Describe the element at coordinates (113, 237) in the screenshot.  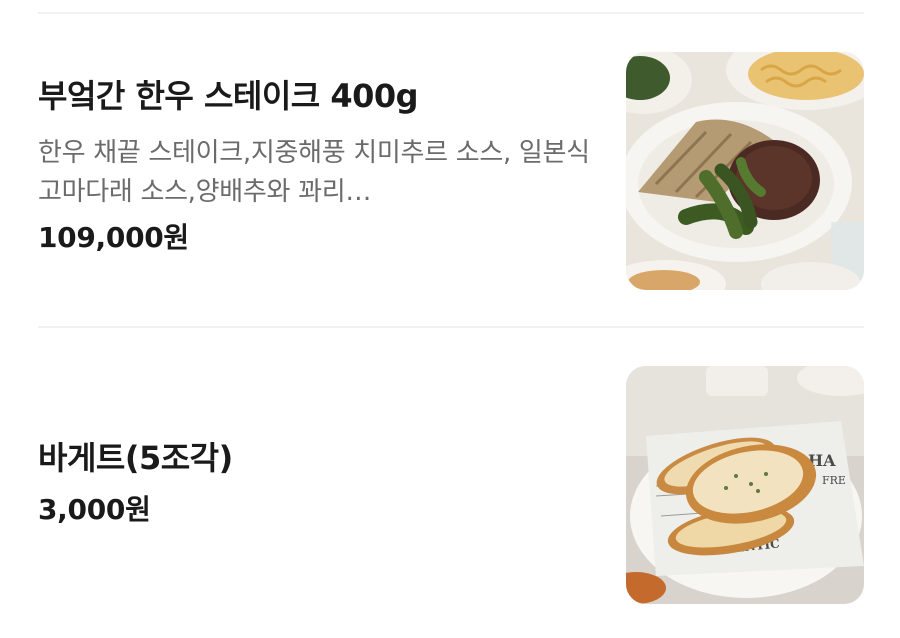
I see `menu-item-price: 109,000원` at that location.